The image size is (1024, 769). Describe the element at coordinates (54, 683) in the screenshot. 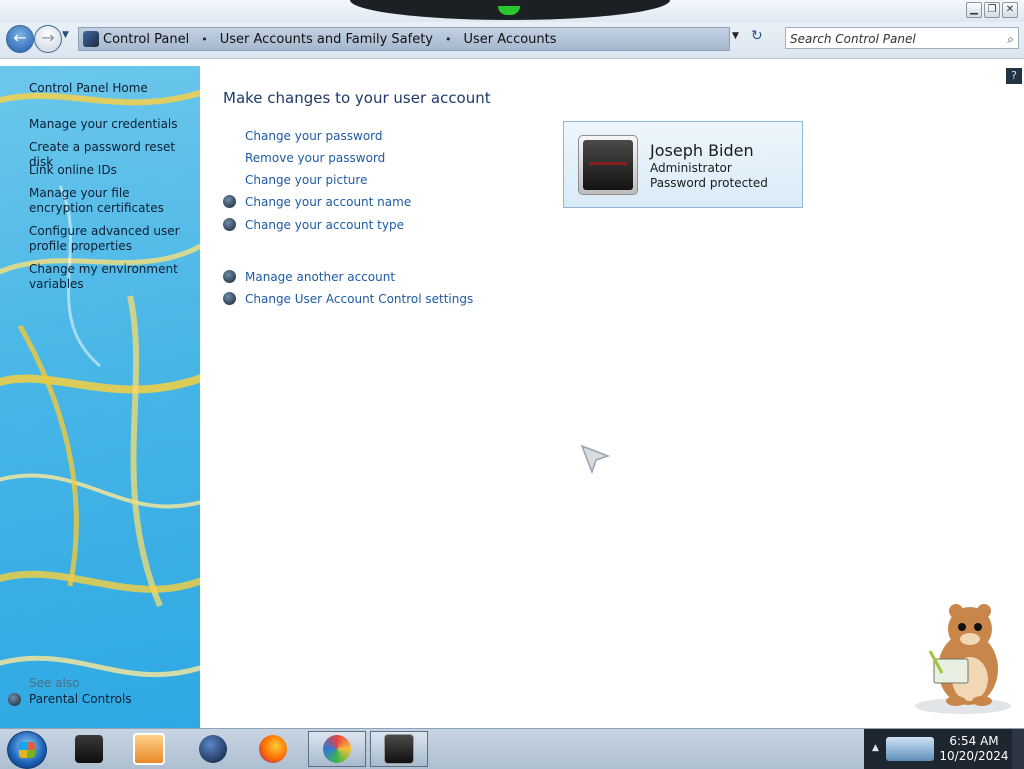

I see `see-also-heading: See also` at that location.